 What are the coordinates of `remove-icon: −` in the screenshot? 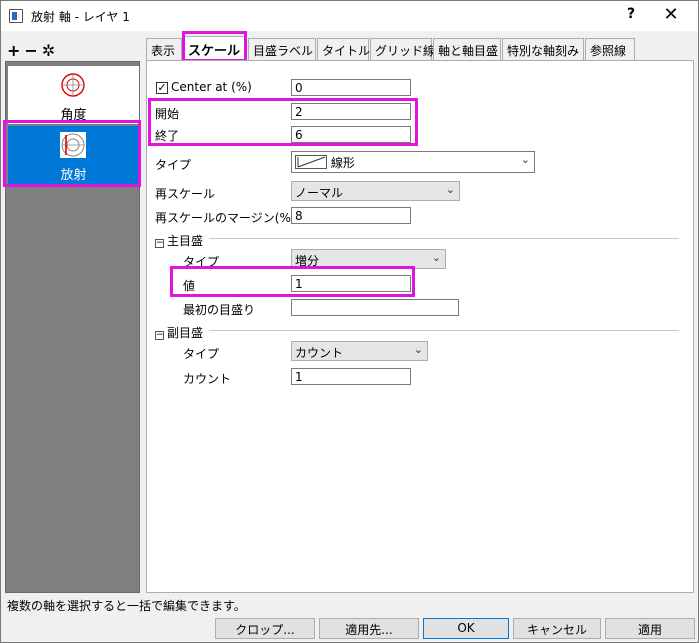 It's located at (30, 51).